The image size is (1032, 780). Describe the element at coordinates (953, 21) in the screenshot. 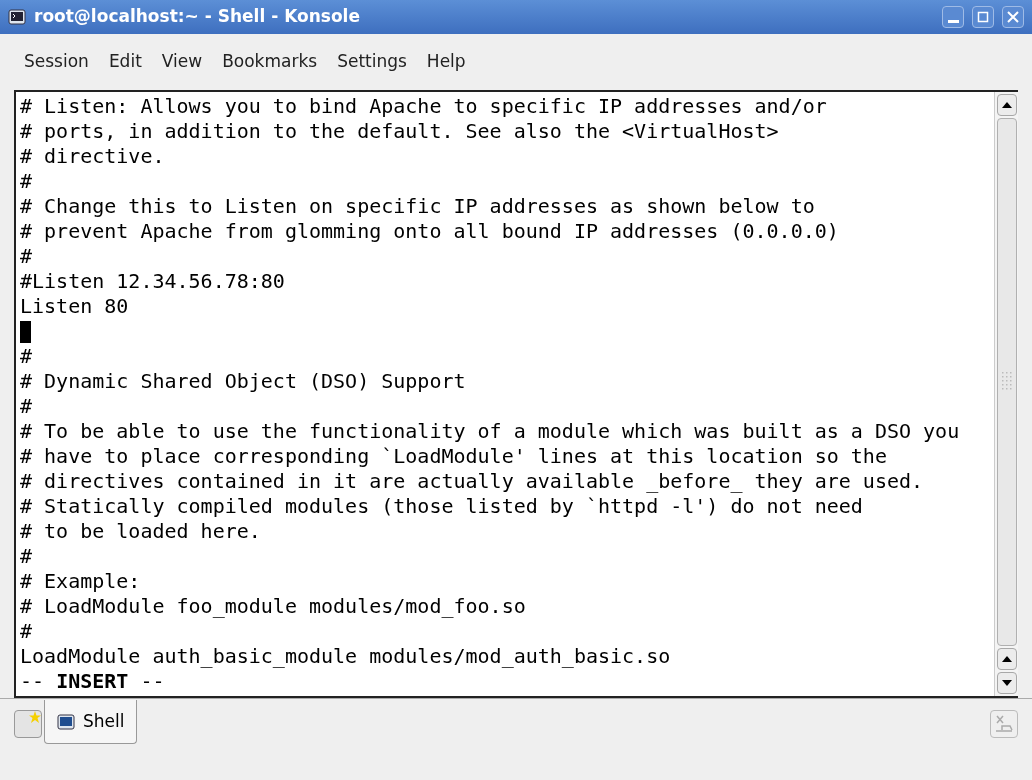

I see `minimize-icon` at that location.